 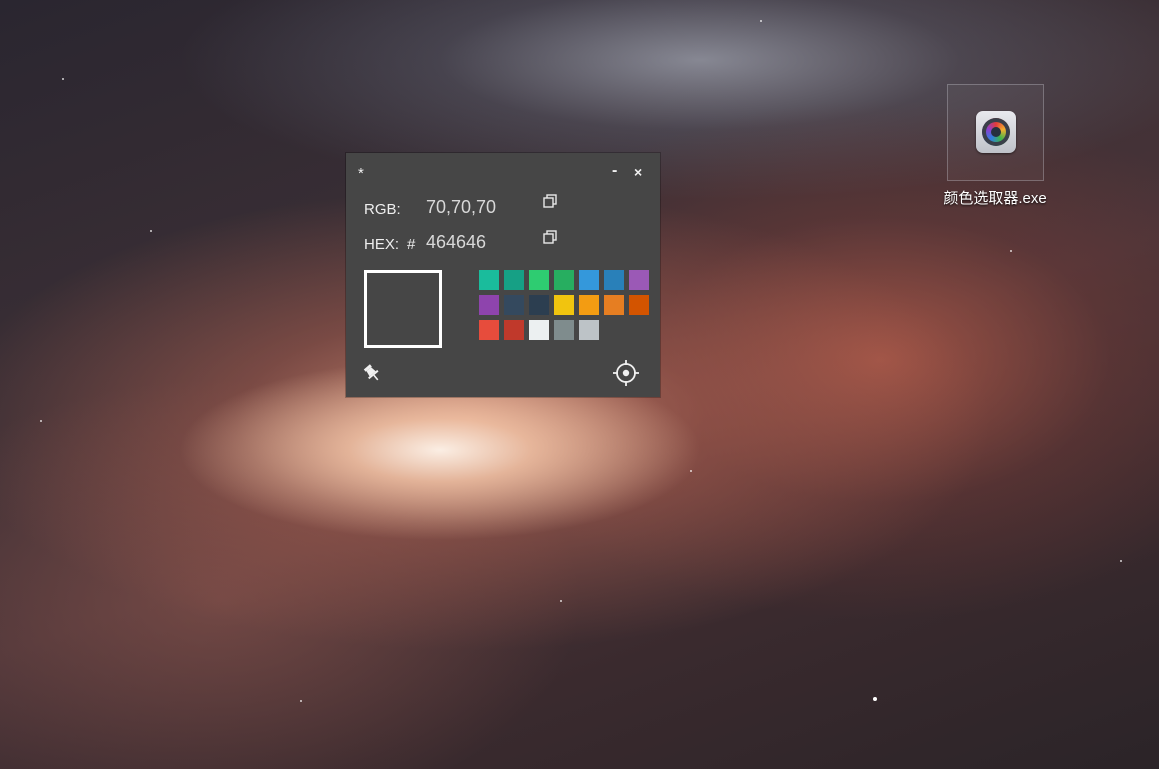 I want to click on copy-hex-icon, so click(x=550, y=237).